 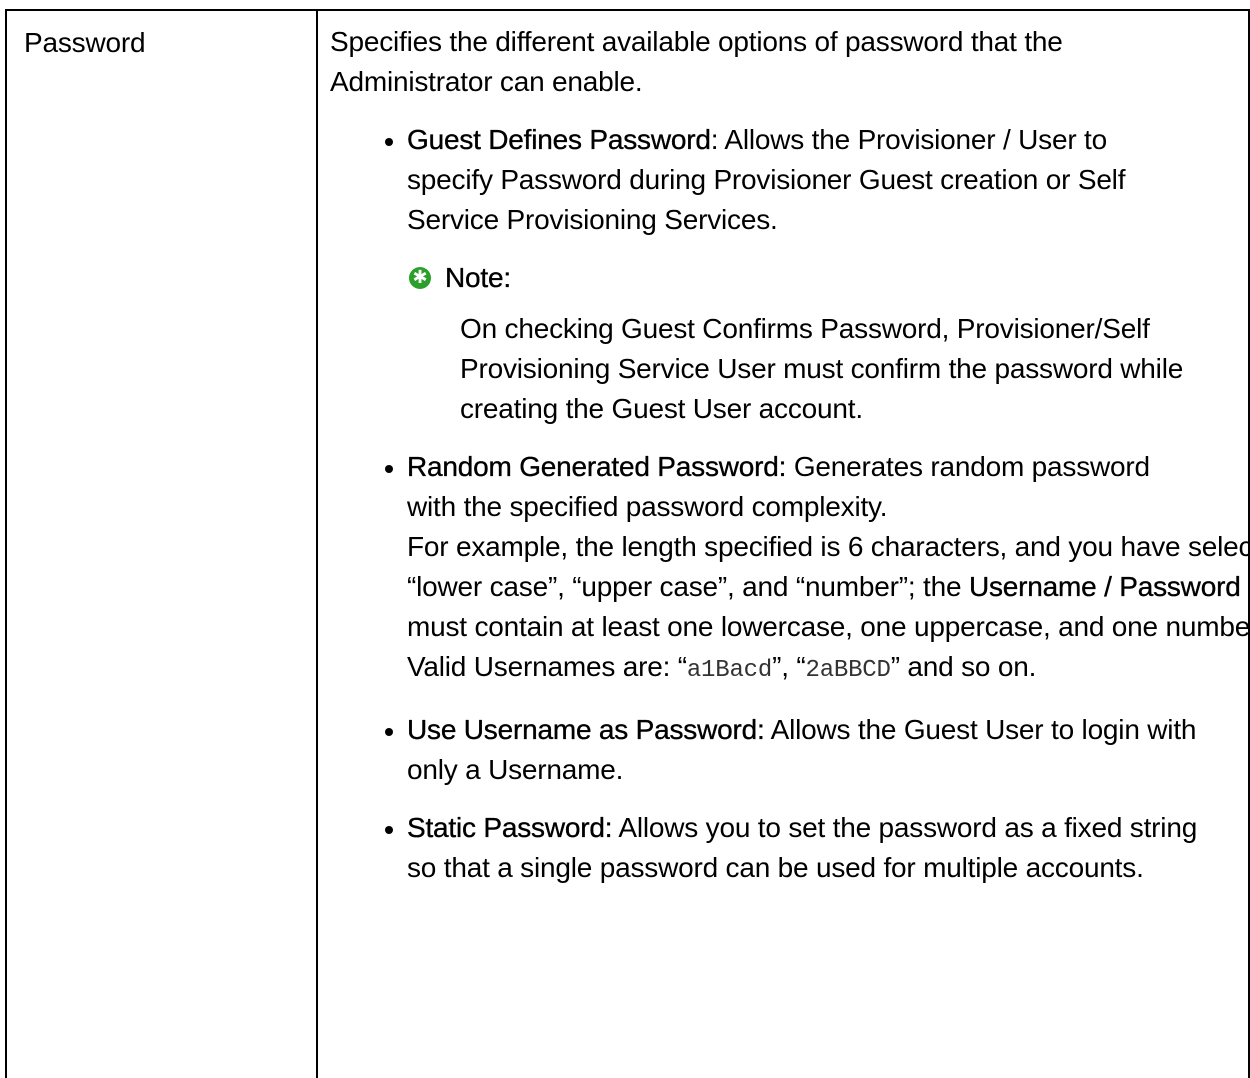 What do you see at coordinates (6, 543) in the screenshot?
I see `table-left-border` at bounding box center [6, 543].